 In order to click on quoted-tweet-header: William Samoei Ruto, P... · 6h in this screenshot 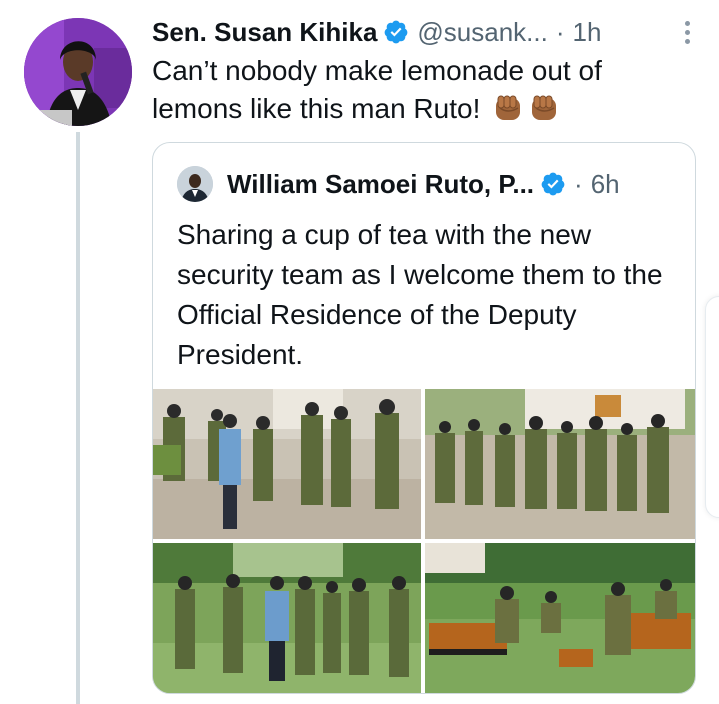, I will do `click(426, 184)`.